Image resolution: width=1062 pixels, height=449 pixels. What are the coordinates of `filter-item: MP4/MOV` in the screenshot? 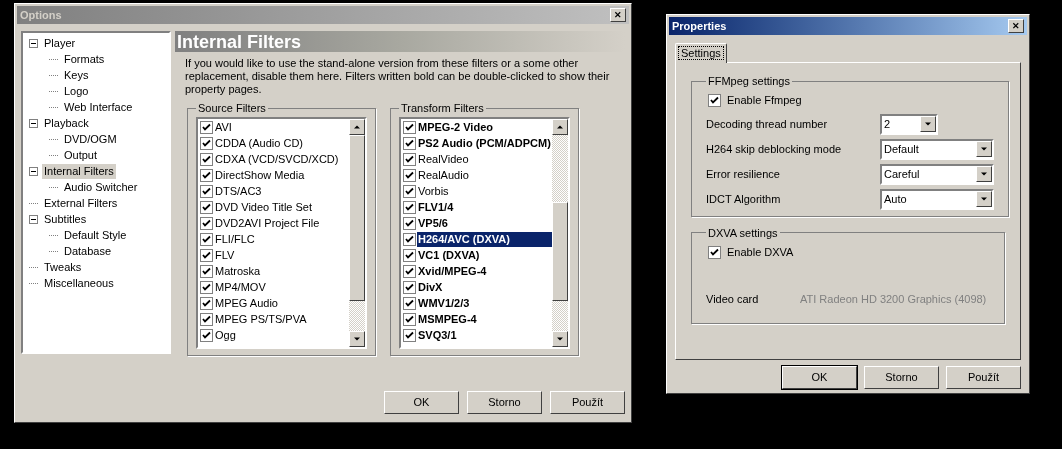 It's located at (281, 287).